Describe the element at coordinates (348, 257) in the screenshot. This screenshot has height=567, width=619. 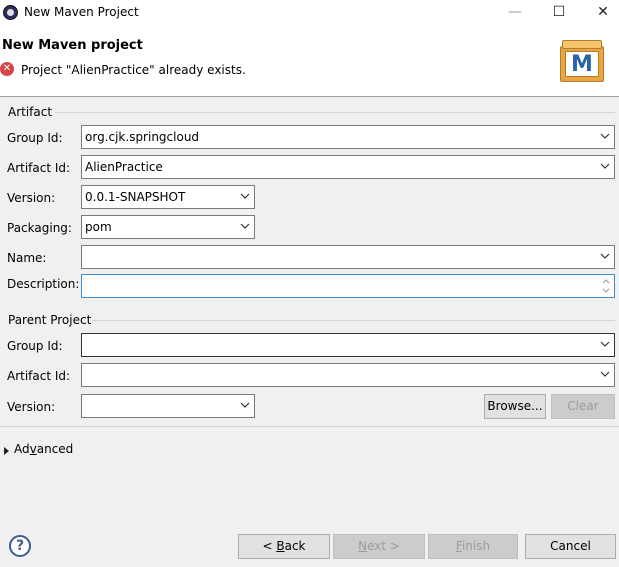
I see `name-combo` at that location.